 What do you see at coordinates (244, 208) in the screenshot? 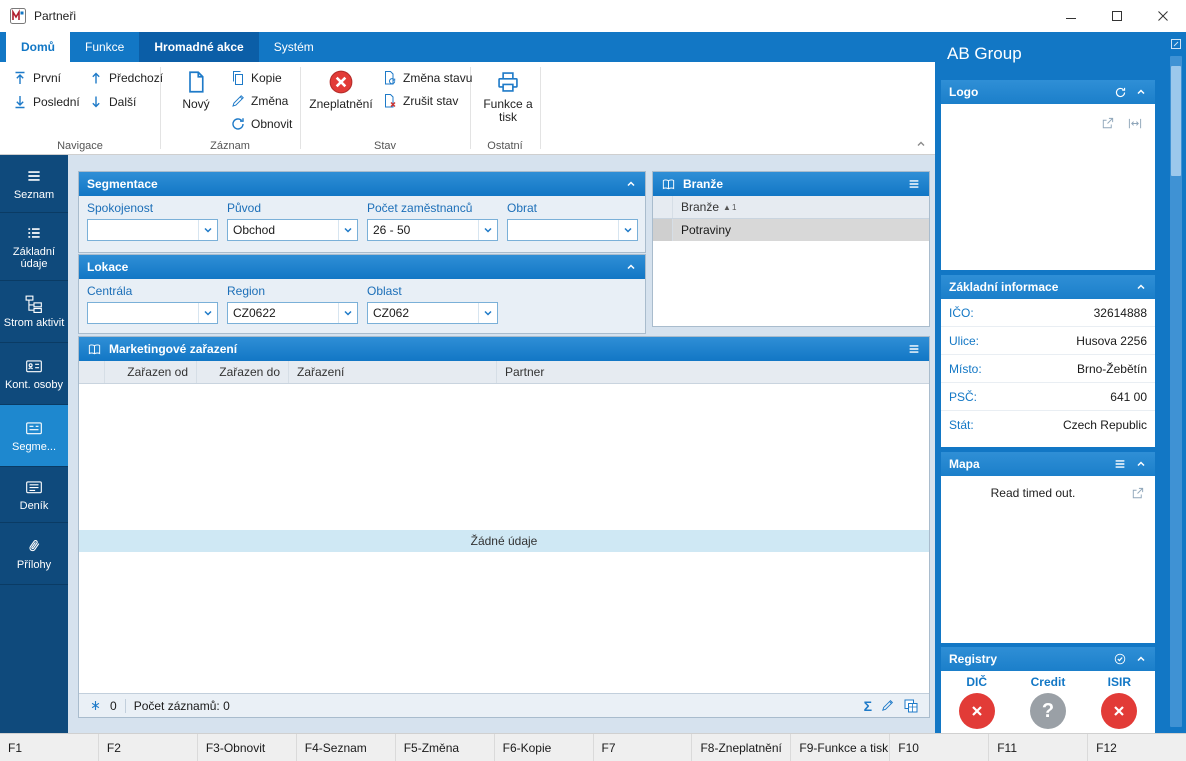
I see `field-label: Původ` at bounding box center [244, 208].